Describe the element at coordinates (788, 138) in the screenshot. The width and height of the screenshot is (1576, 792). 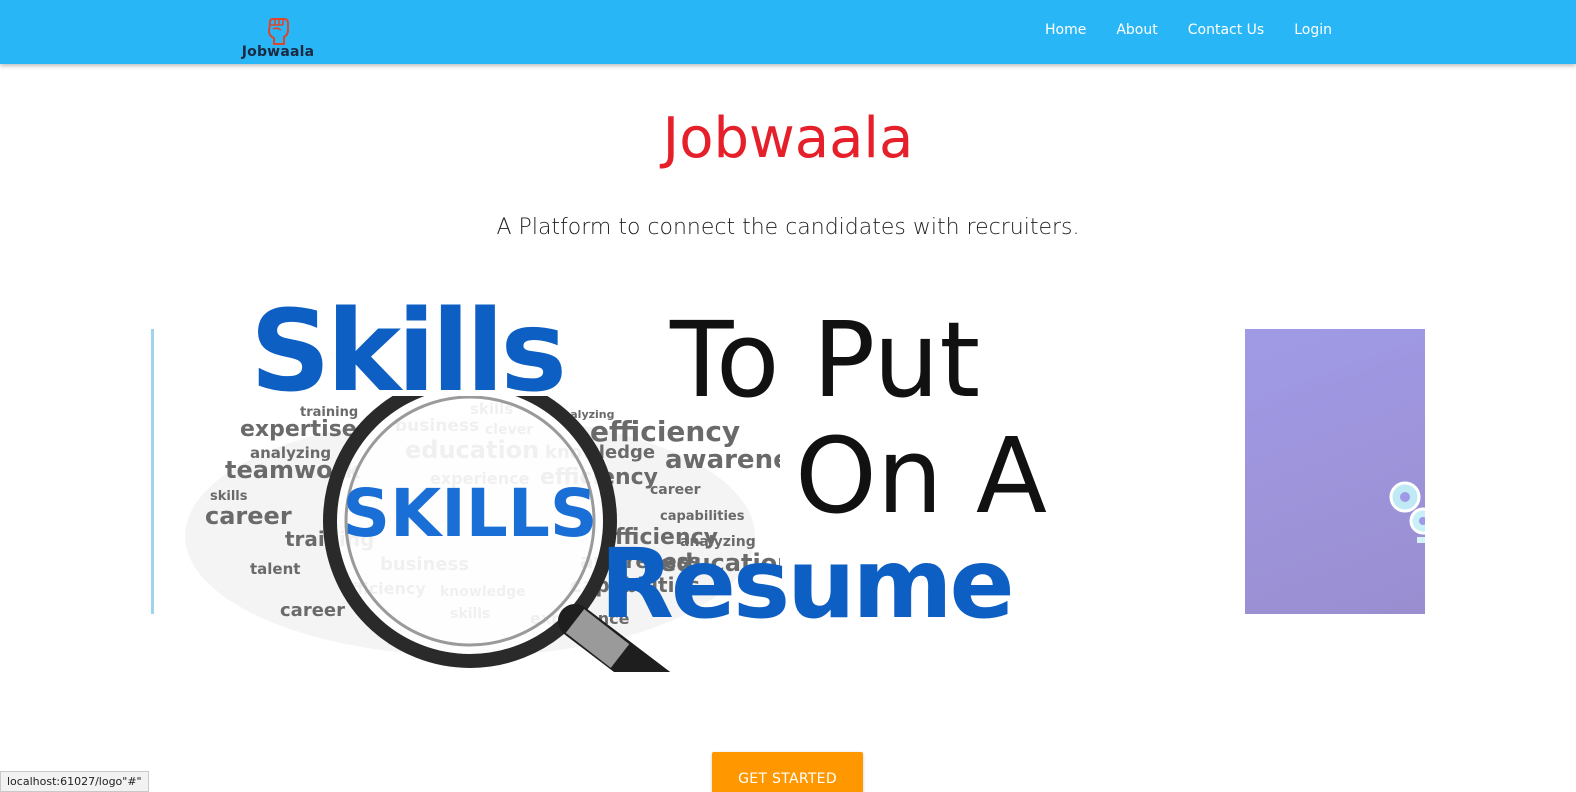
I see `hero-title: Jobwaala` at that location.